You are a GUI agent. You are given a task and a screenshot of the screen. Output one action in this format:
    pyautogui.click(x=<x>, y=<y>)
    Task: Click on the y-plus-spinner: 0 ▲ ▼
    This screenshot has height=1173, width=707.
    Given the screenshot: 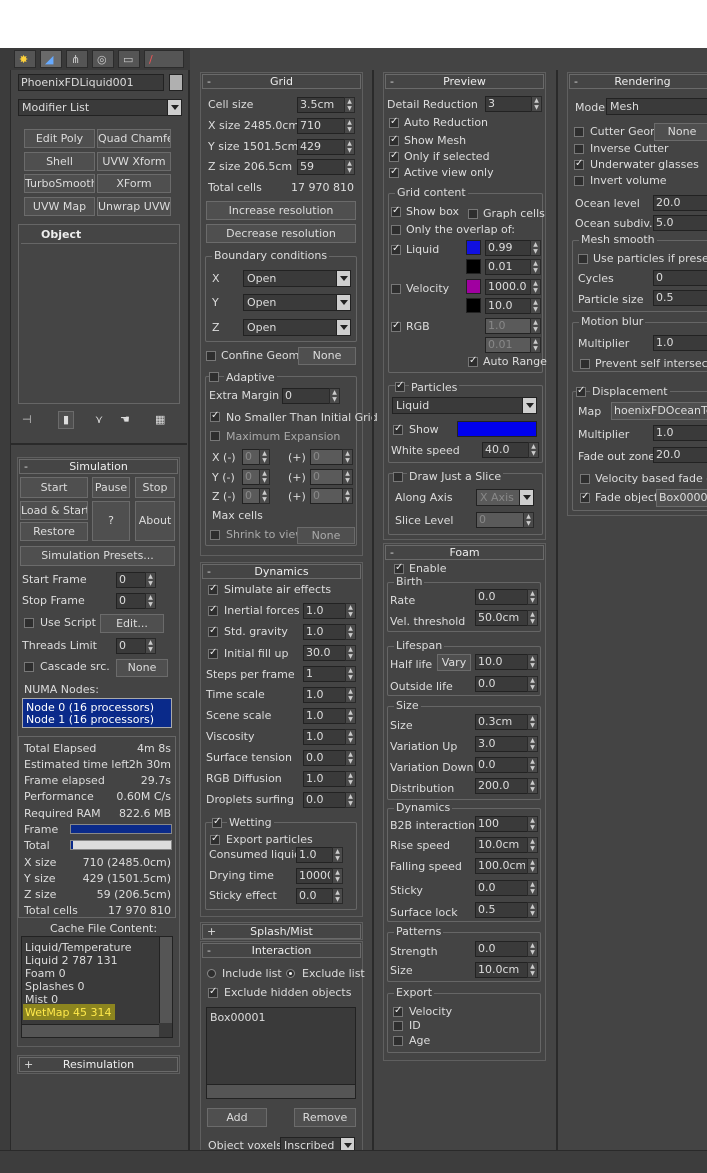 What is the action you would take?
    pyautogui.click(x=331, y=477)
    